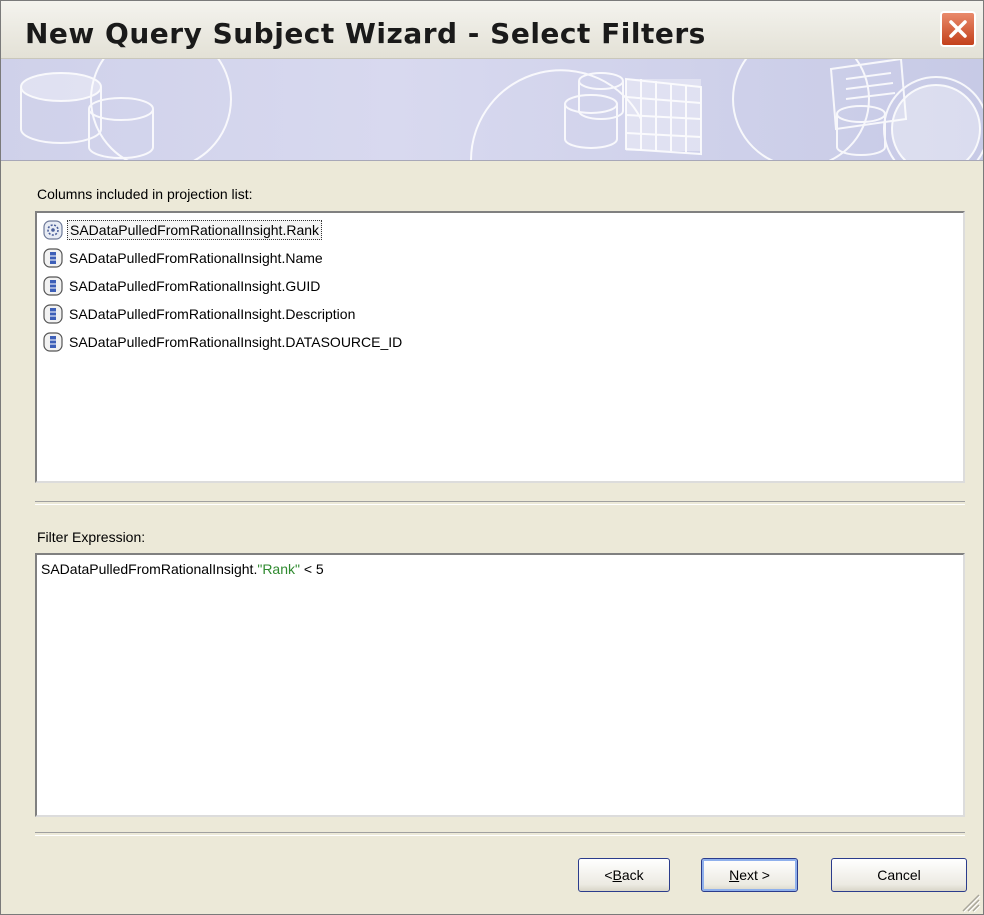 This screenshot has height=915, width=984. What do you see at coordinates (501, 109) in the screenshot?
I see `banner-decoration-icon` at bounding box center [501, 109].